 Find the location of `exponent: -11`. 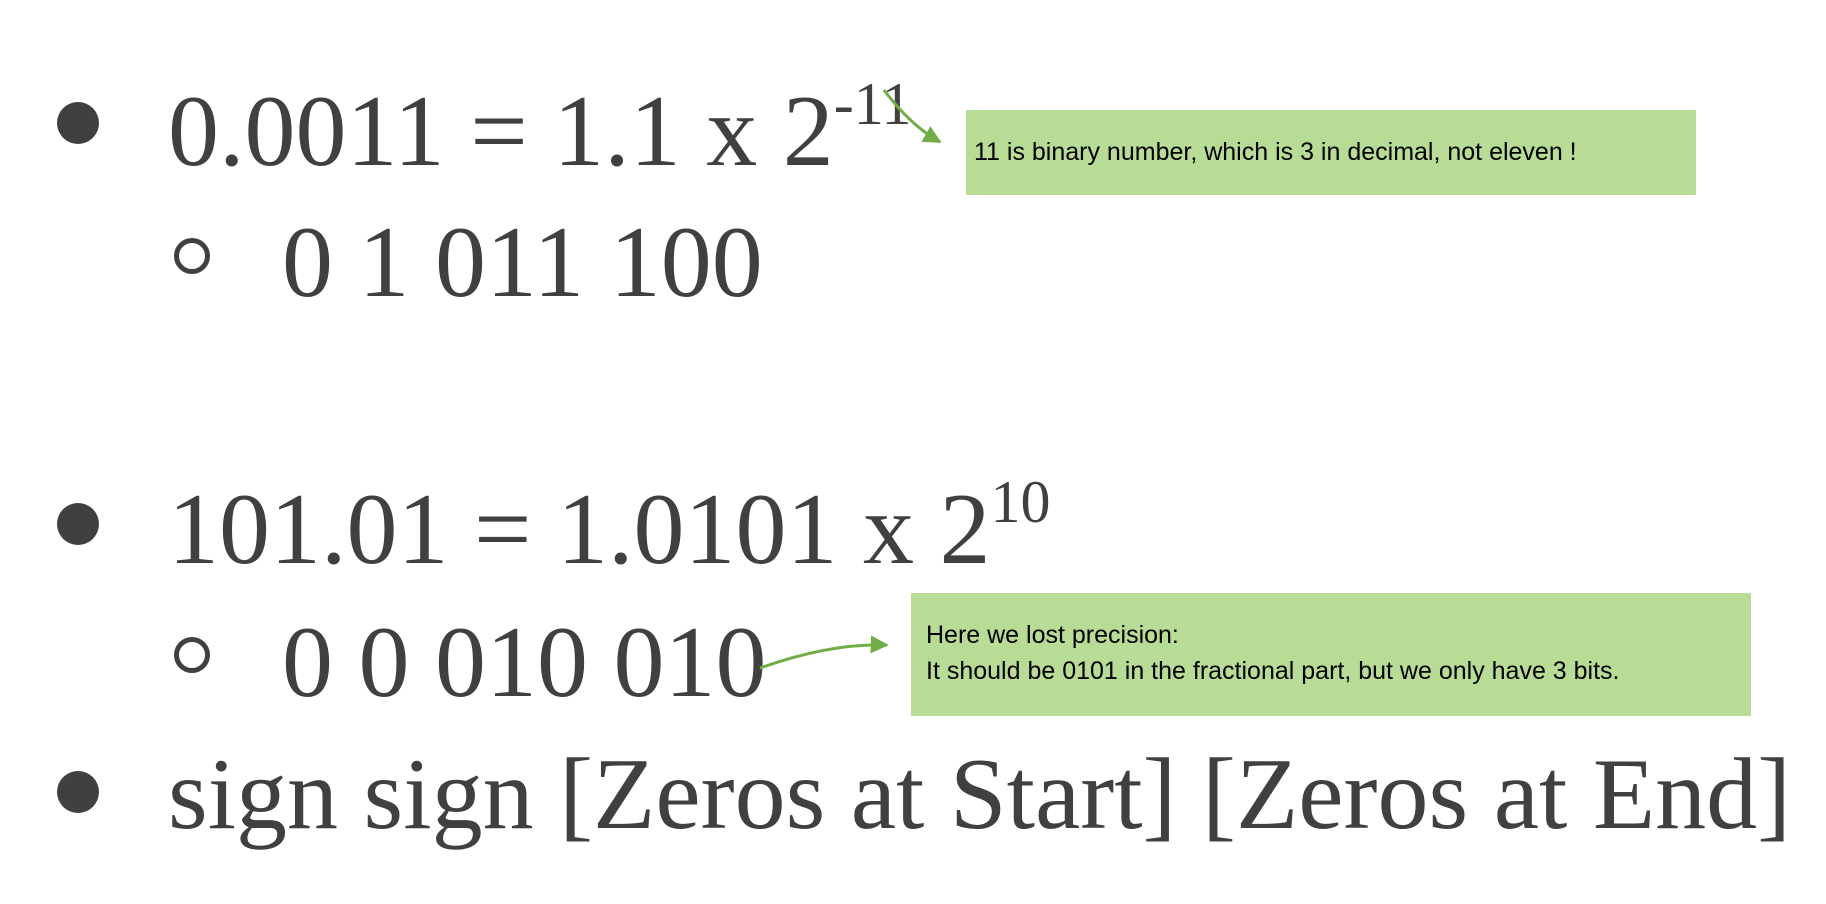

exponent: -11 is located at coordinates (872, 104).